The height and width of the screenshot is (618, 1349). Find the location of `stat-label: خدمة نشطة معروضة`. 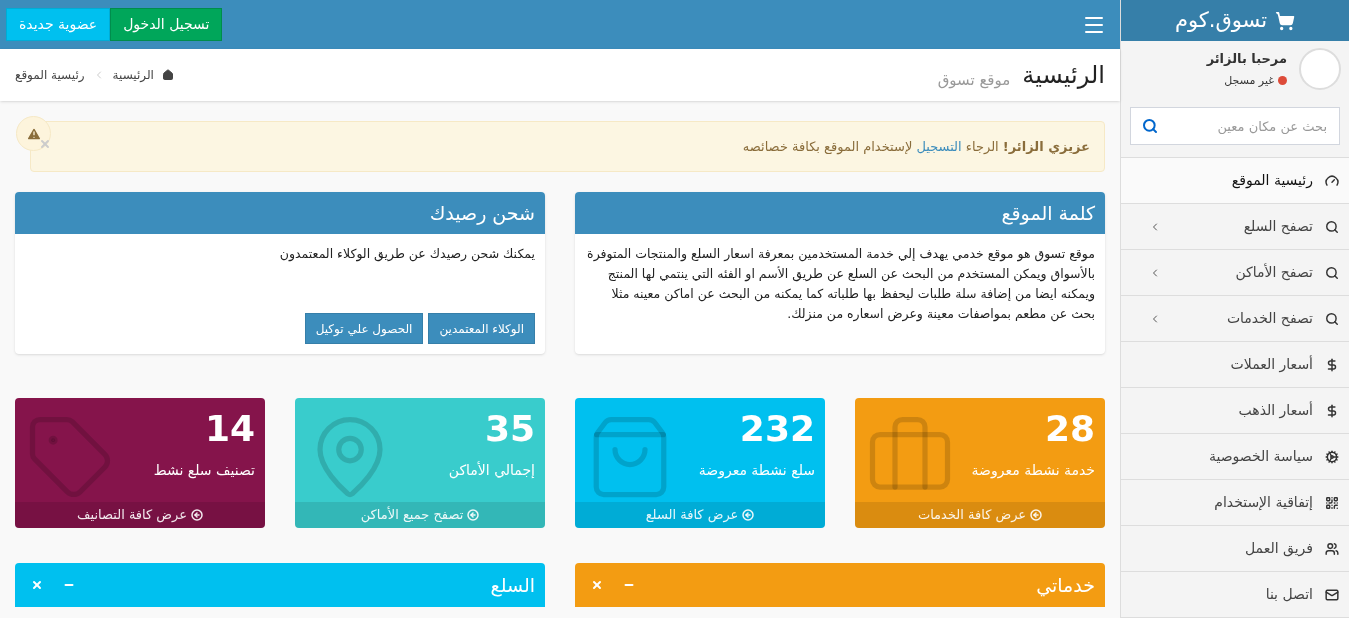

stat-label: خدمة نشطة معروضة is located at coordinates (1033, 471).